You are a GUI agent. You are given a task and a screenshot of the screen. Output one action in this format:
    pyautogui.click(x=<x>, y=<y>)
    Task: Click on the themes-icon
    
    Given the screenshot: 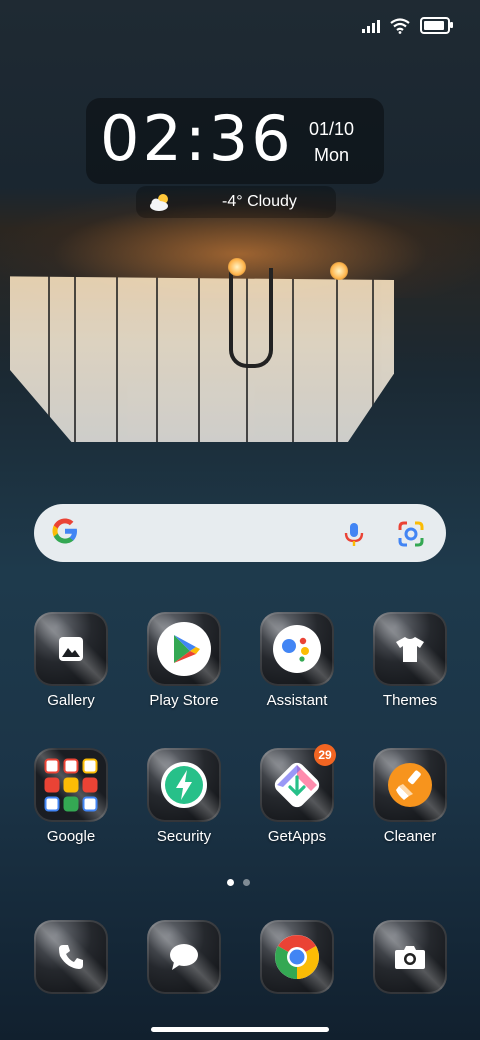 What is the action you would take?
    pyautogui.click(x=410, y=649)
    